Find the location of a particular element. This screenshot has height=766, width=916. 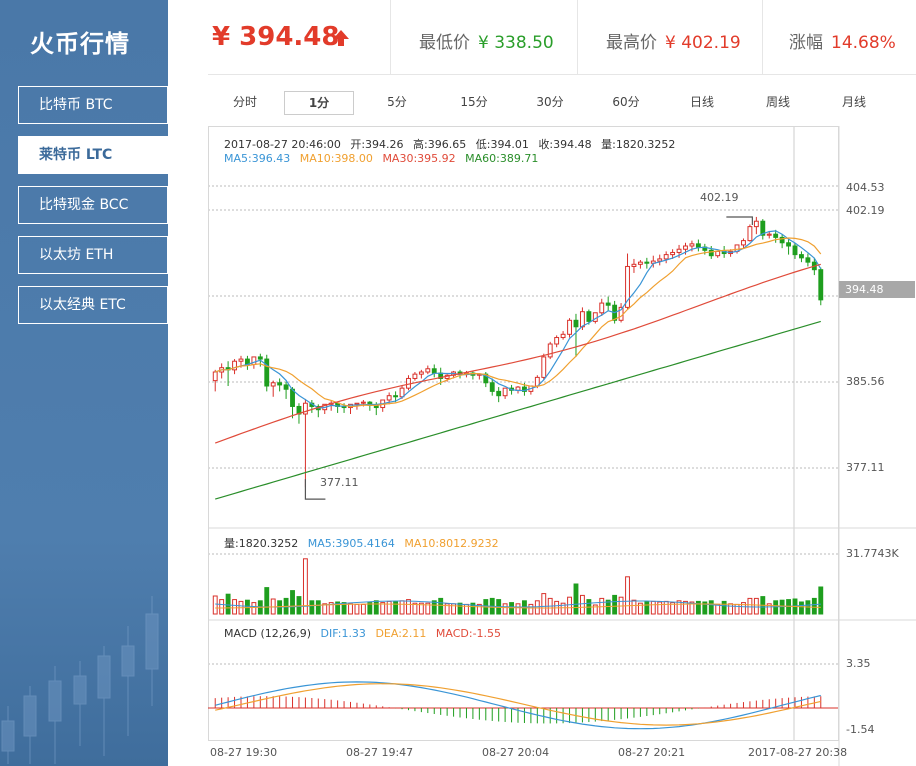

y-tick-p1: 404.53 is located at coordinates (865, 187).